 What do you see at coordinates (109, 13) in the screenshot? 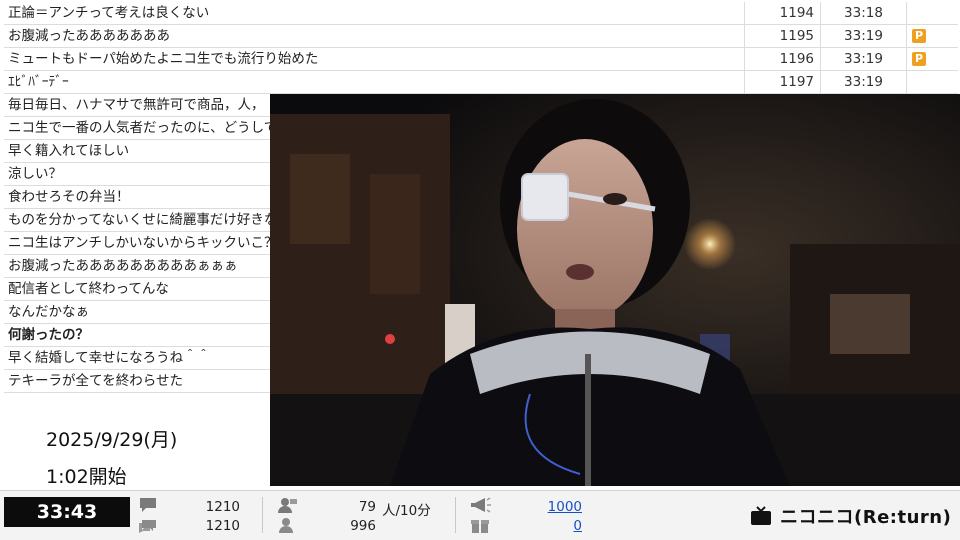
I see `comment-text: 正論＝アンチって考えは良くない` at bounding box center [109, 13].